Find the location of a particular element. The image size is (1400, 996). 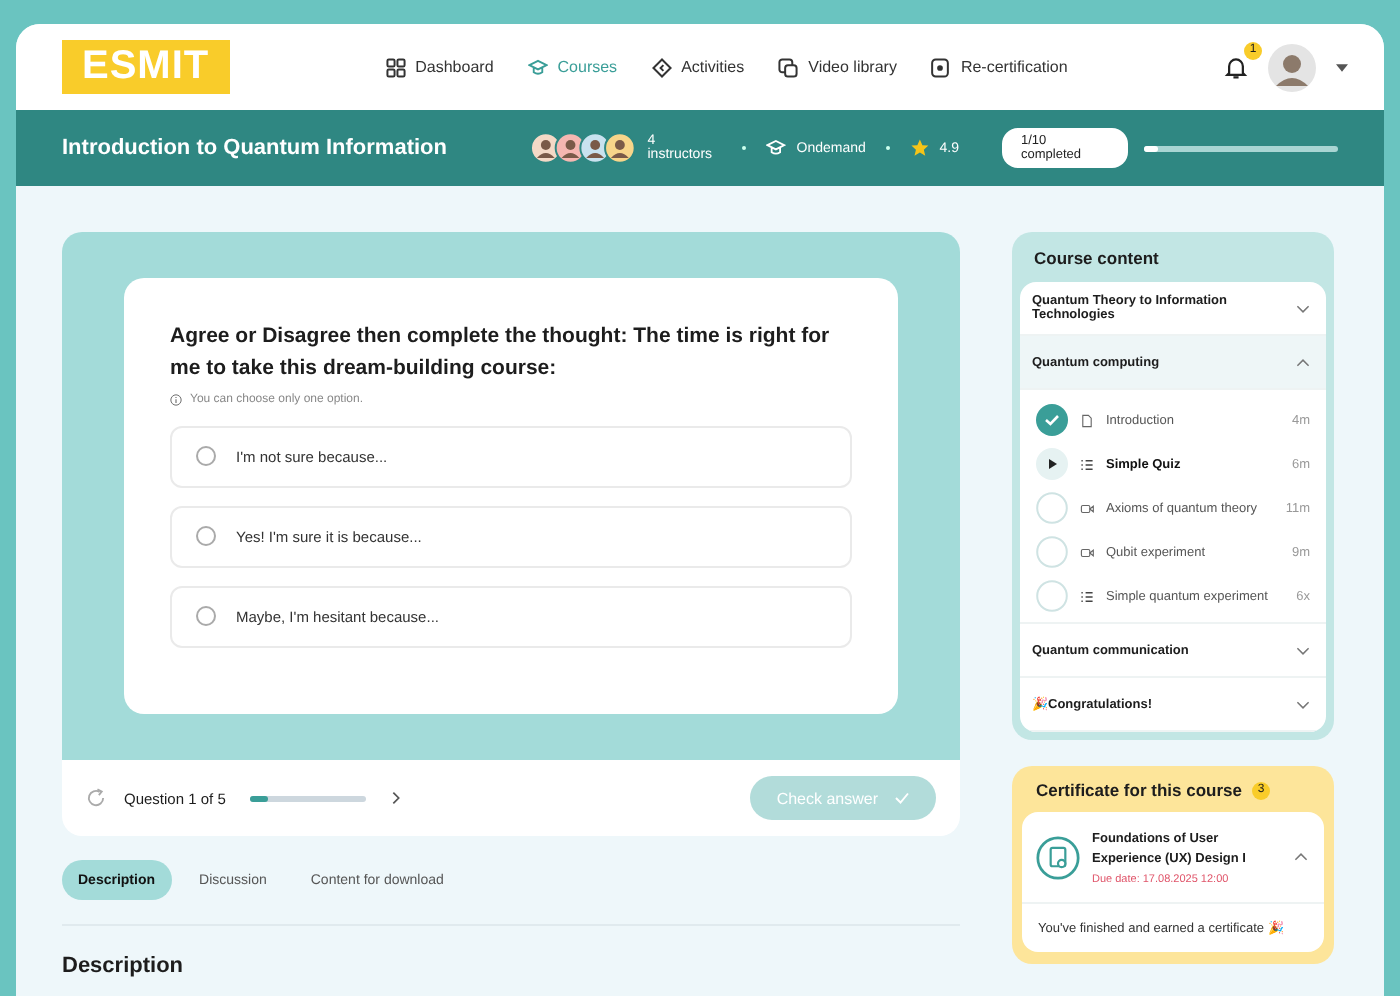

section-heading: Description is located at coordinates (124, 966).